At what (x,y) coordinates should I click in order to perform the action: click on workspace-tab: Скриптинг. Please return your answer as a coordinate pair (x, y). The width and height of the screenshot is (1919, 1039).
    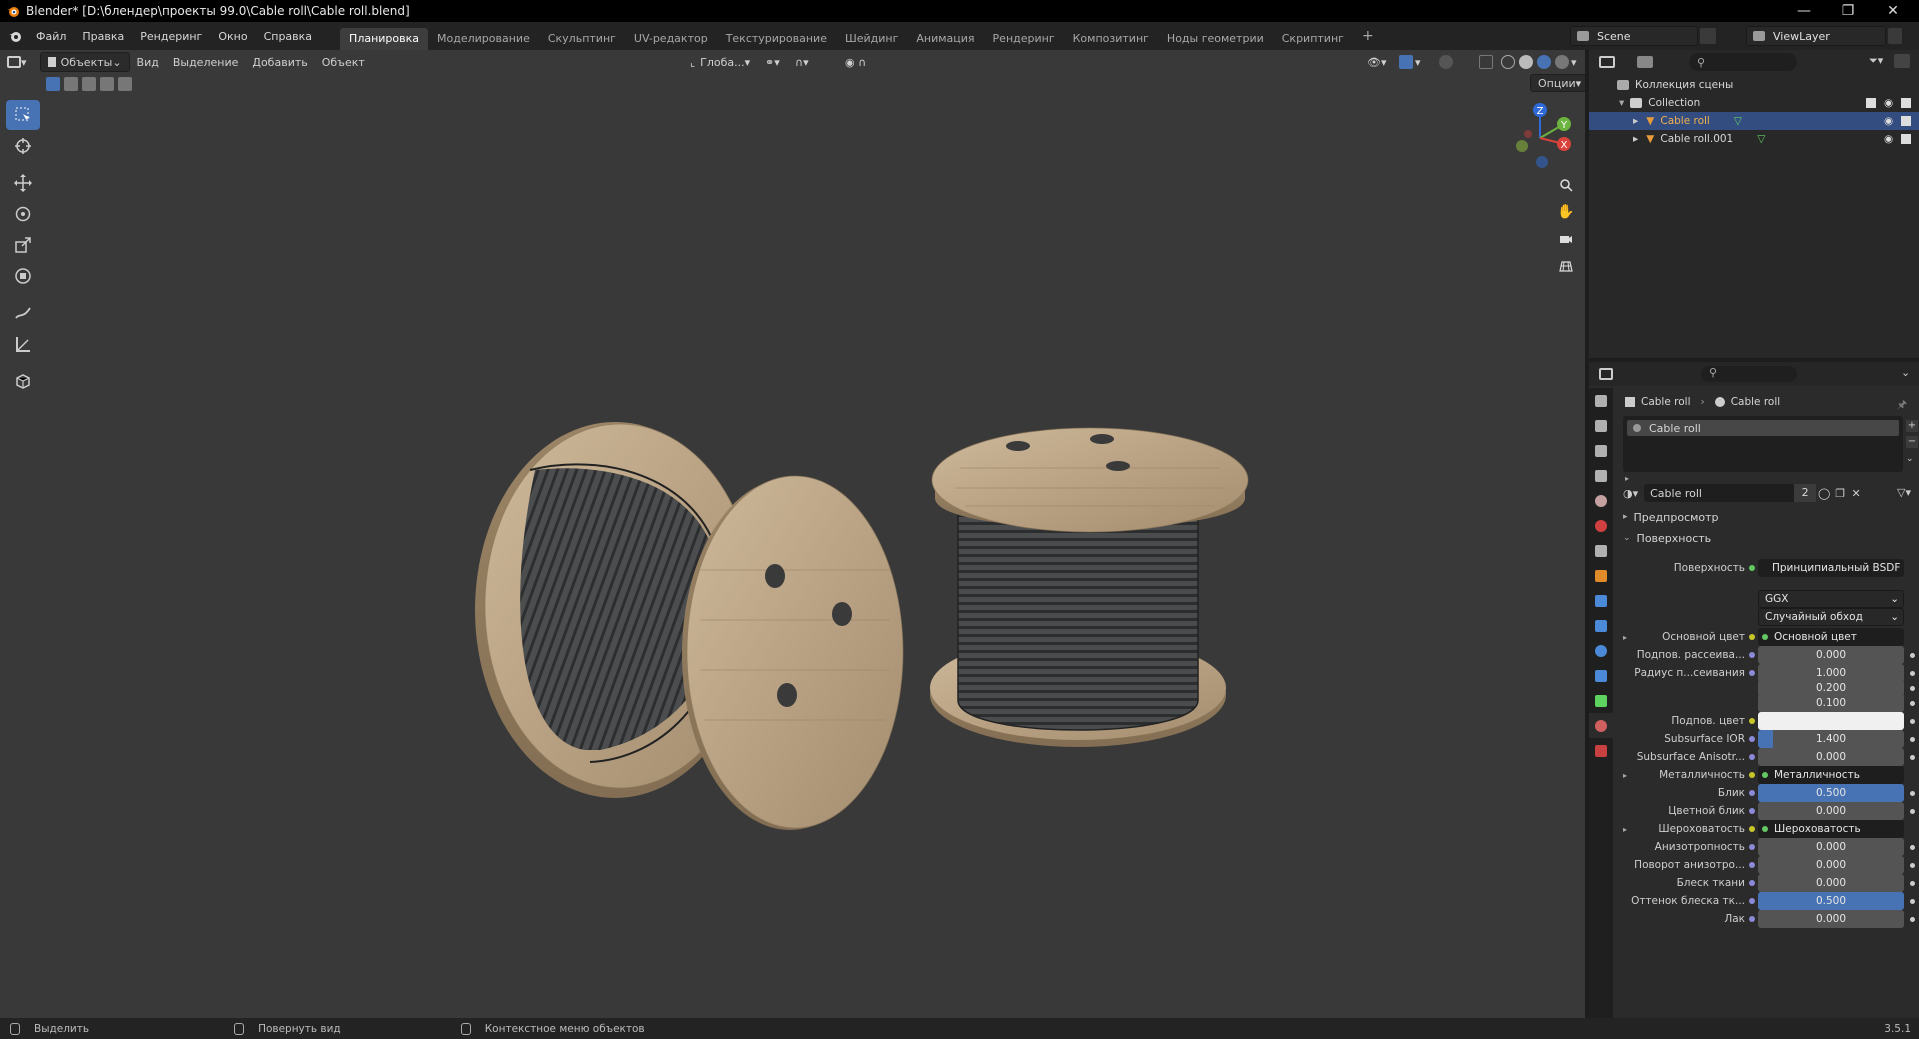
    Looking at the image, I should click on (1313, 39).